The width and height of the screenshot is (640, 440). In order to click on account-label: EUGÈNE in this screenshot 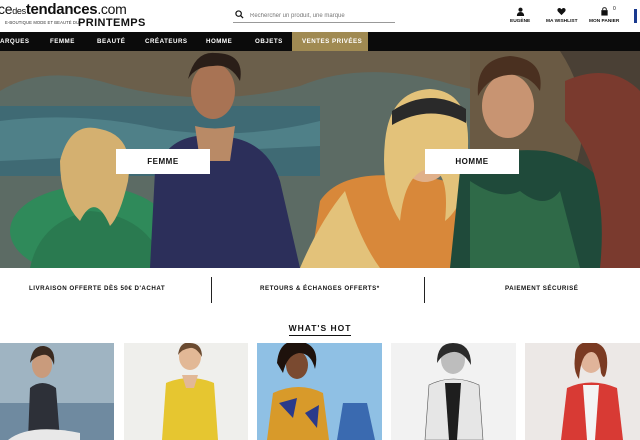, I will do `click(520, 21)`.